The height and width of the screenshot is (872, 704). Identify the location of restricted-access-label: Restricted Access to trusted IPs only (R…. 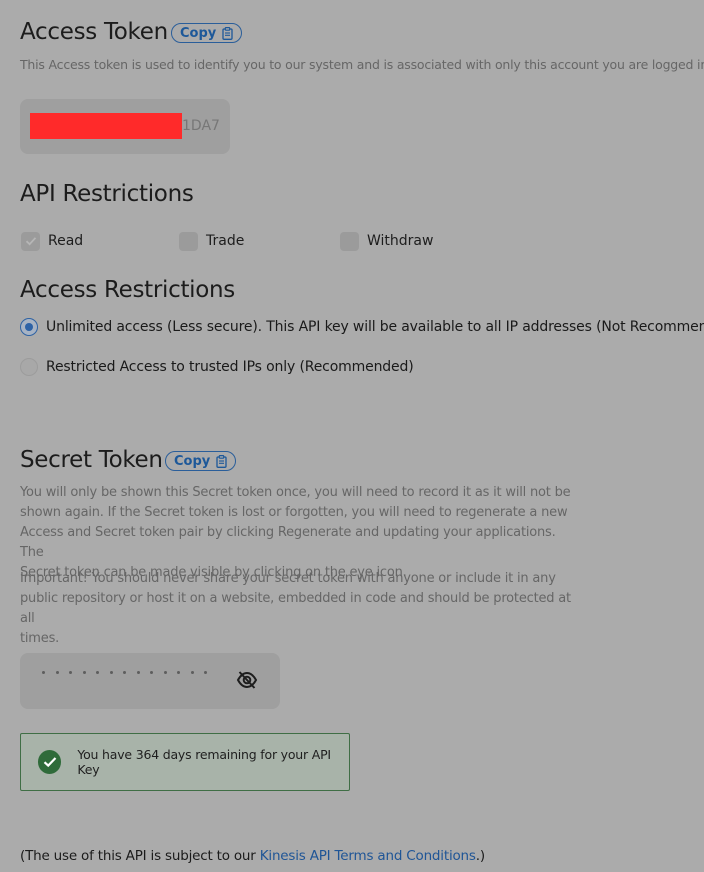
(230, 367).